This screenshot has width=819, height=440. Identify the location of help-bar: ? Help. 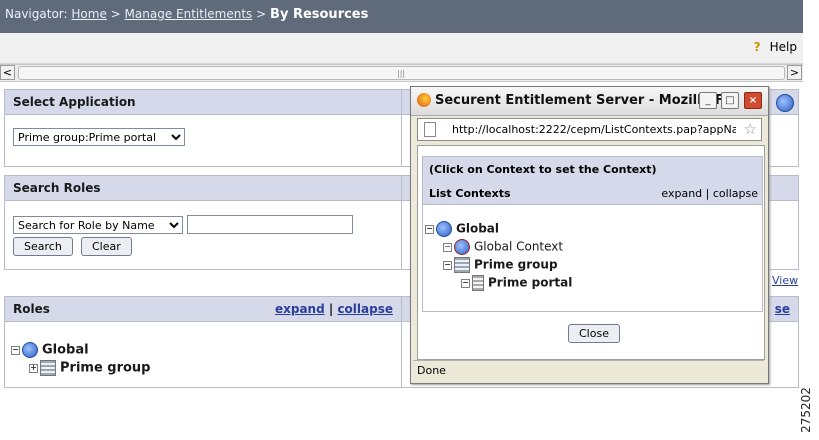
(401, 48).